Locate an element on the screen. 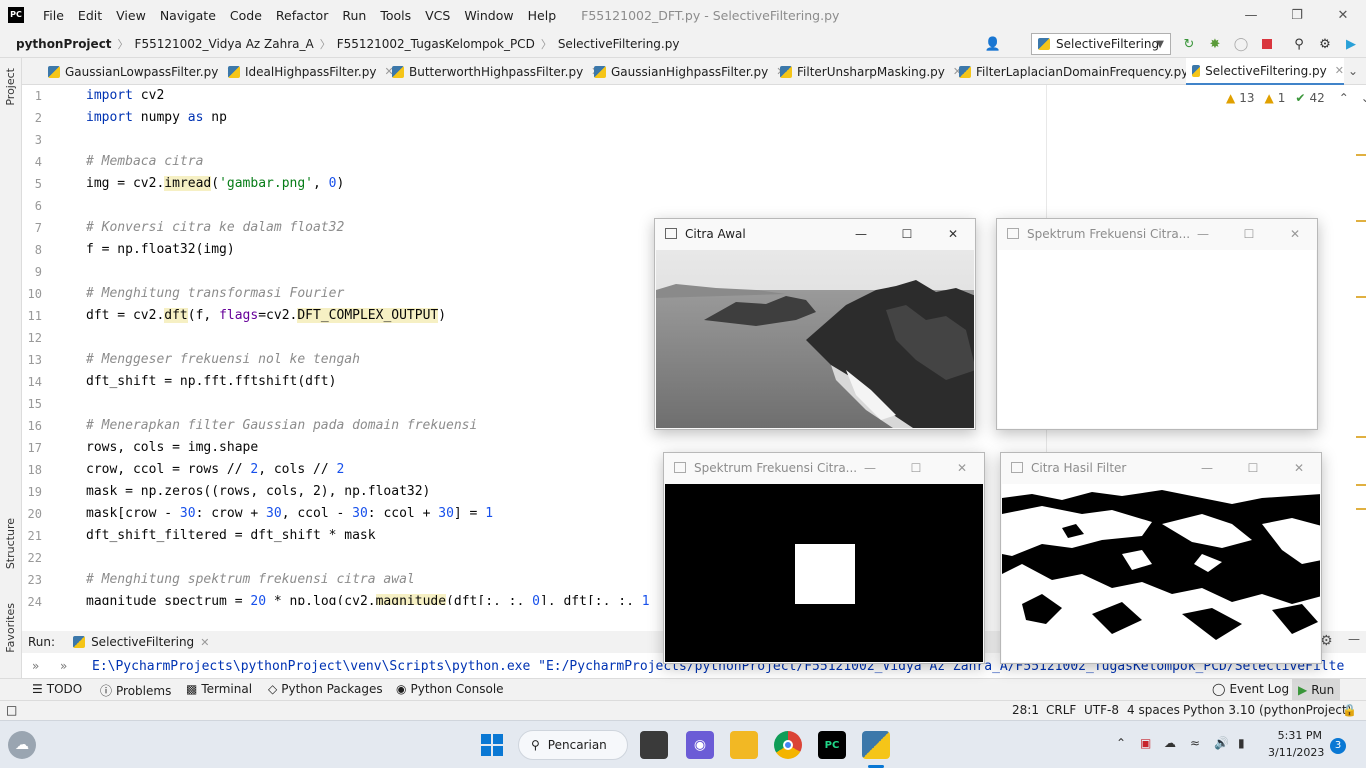  wifi-icon: ≈ is located at coordinates (1195, 743).